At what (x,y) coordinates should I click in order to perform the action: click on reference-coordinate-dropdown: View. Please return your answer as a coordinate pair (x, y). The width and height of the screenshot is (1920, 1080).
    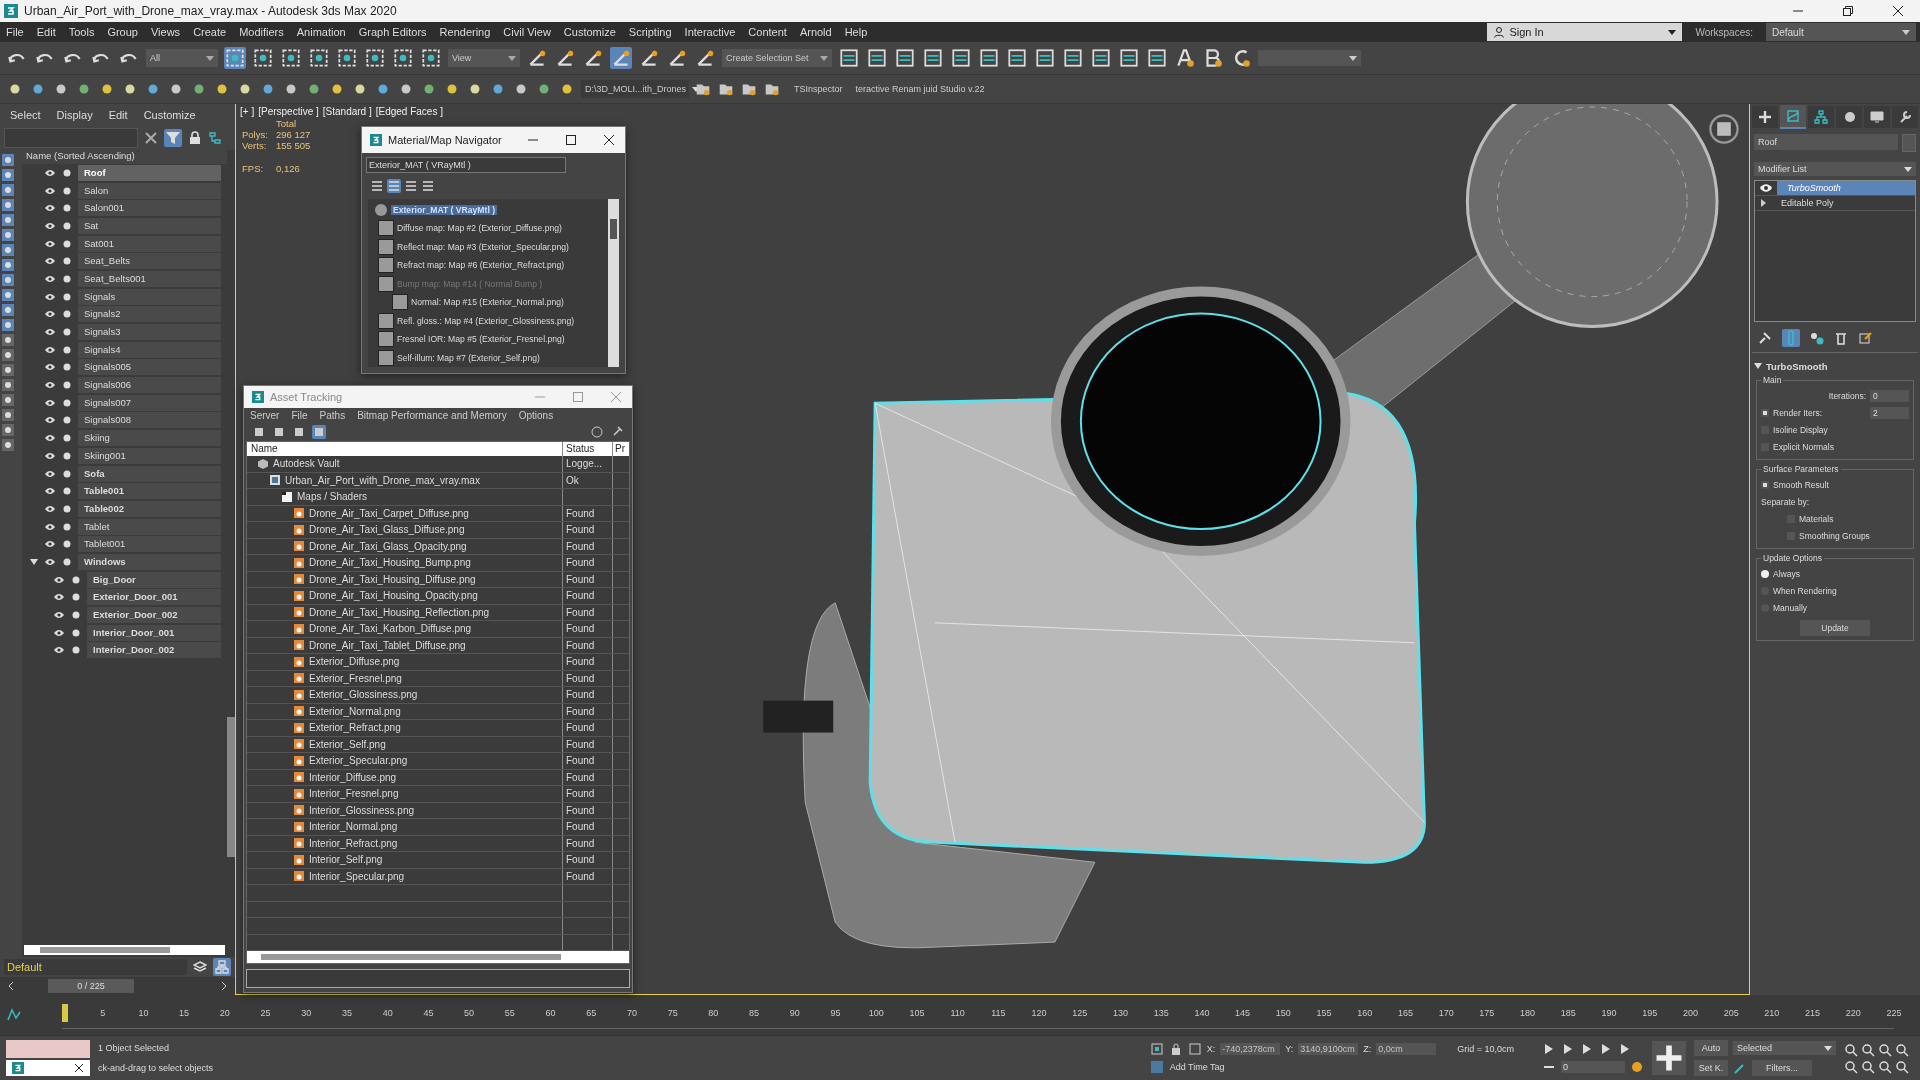
    Looking at the image, I should click on (484, 58).